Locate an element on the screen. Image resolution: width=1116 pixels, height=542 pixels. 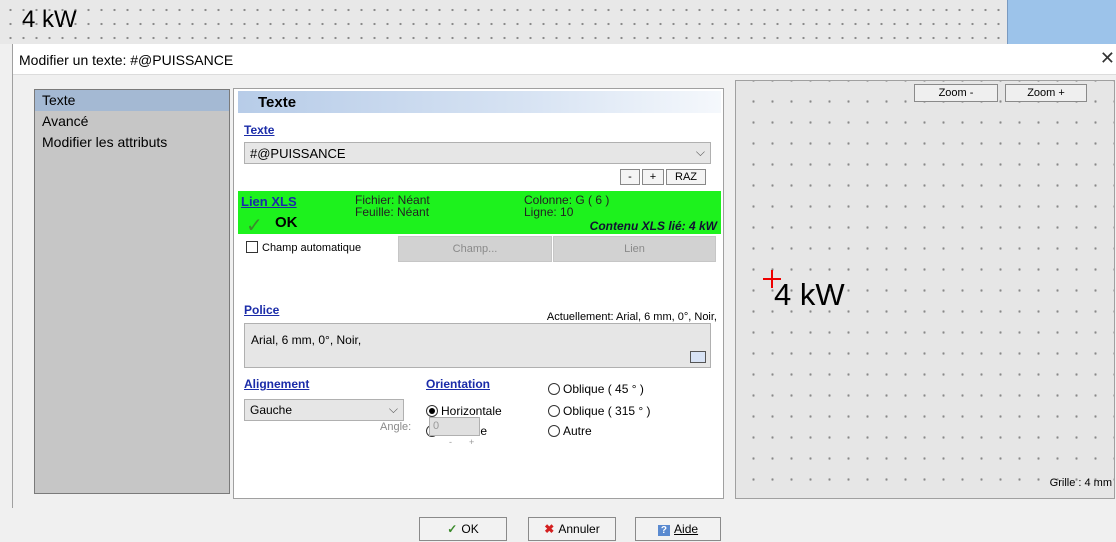
grid-label: Grille : 4 mm is located at coordinates (1080, 483).